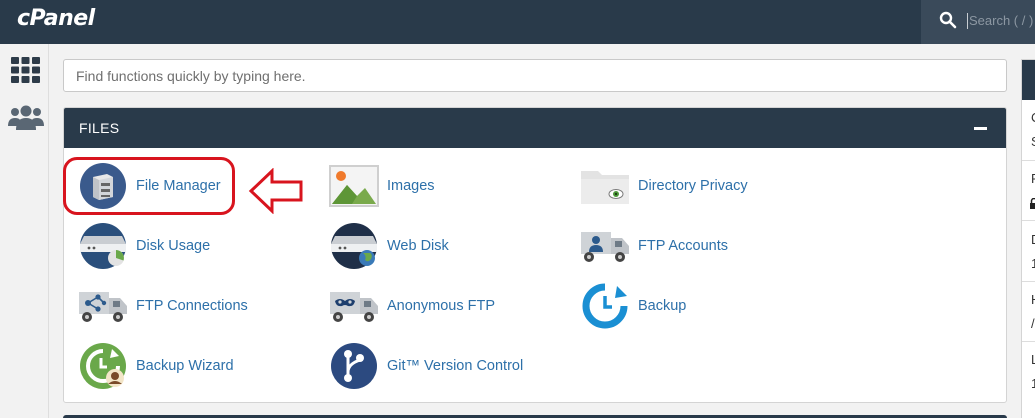 The image size is (1035, 418). Describe the element at coordinates (1033, 117) in the screenshot. I see `info-fragment: C` at that location.